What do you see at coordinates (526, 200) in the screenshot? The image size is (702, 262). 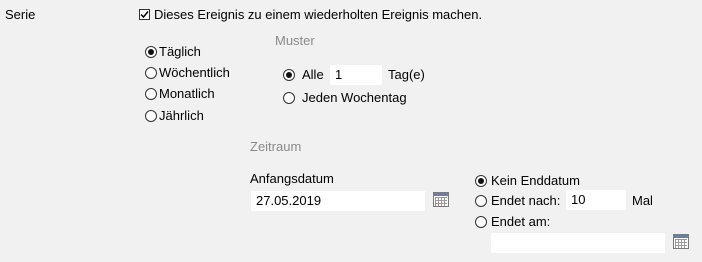 I see `end-after-label: Endet nach:` at bounding box center [526, 200].